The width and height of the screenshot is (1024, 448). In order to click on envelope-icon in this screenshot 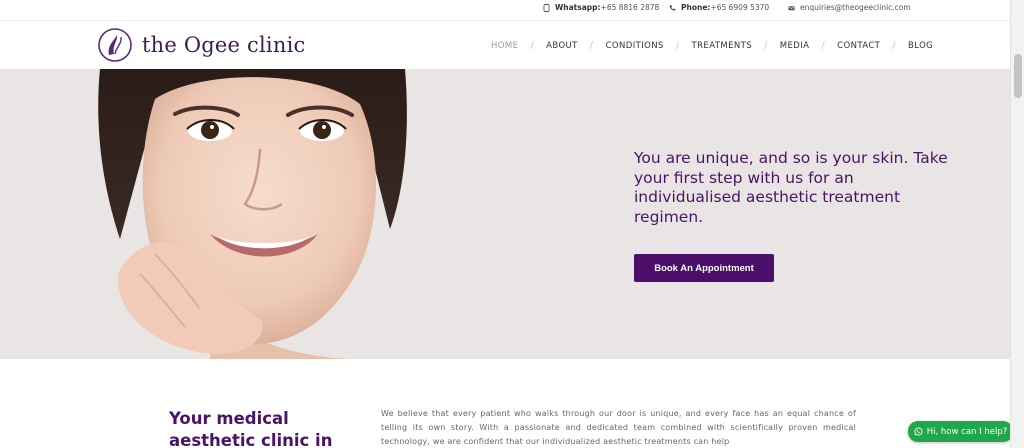, I will do `click(791, 7)`.